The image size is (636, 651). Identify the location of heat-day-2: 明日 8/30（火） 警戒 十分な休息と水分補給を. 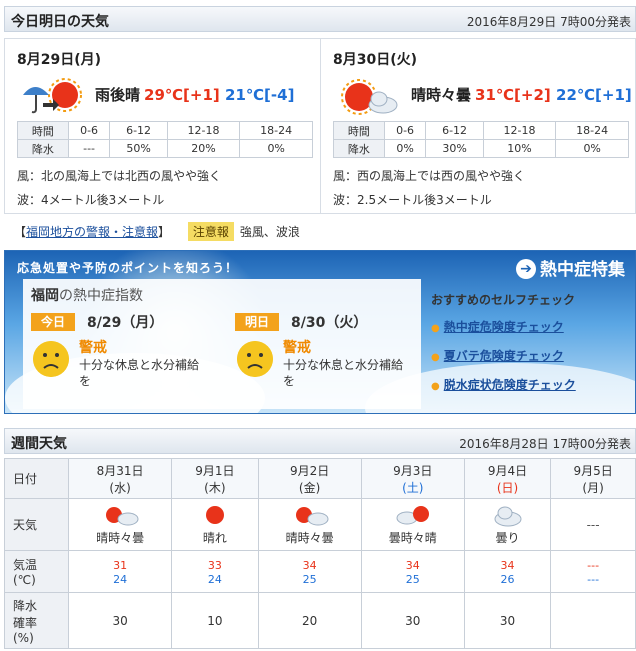
(324, 361).